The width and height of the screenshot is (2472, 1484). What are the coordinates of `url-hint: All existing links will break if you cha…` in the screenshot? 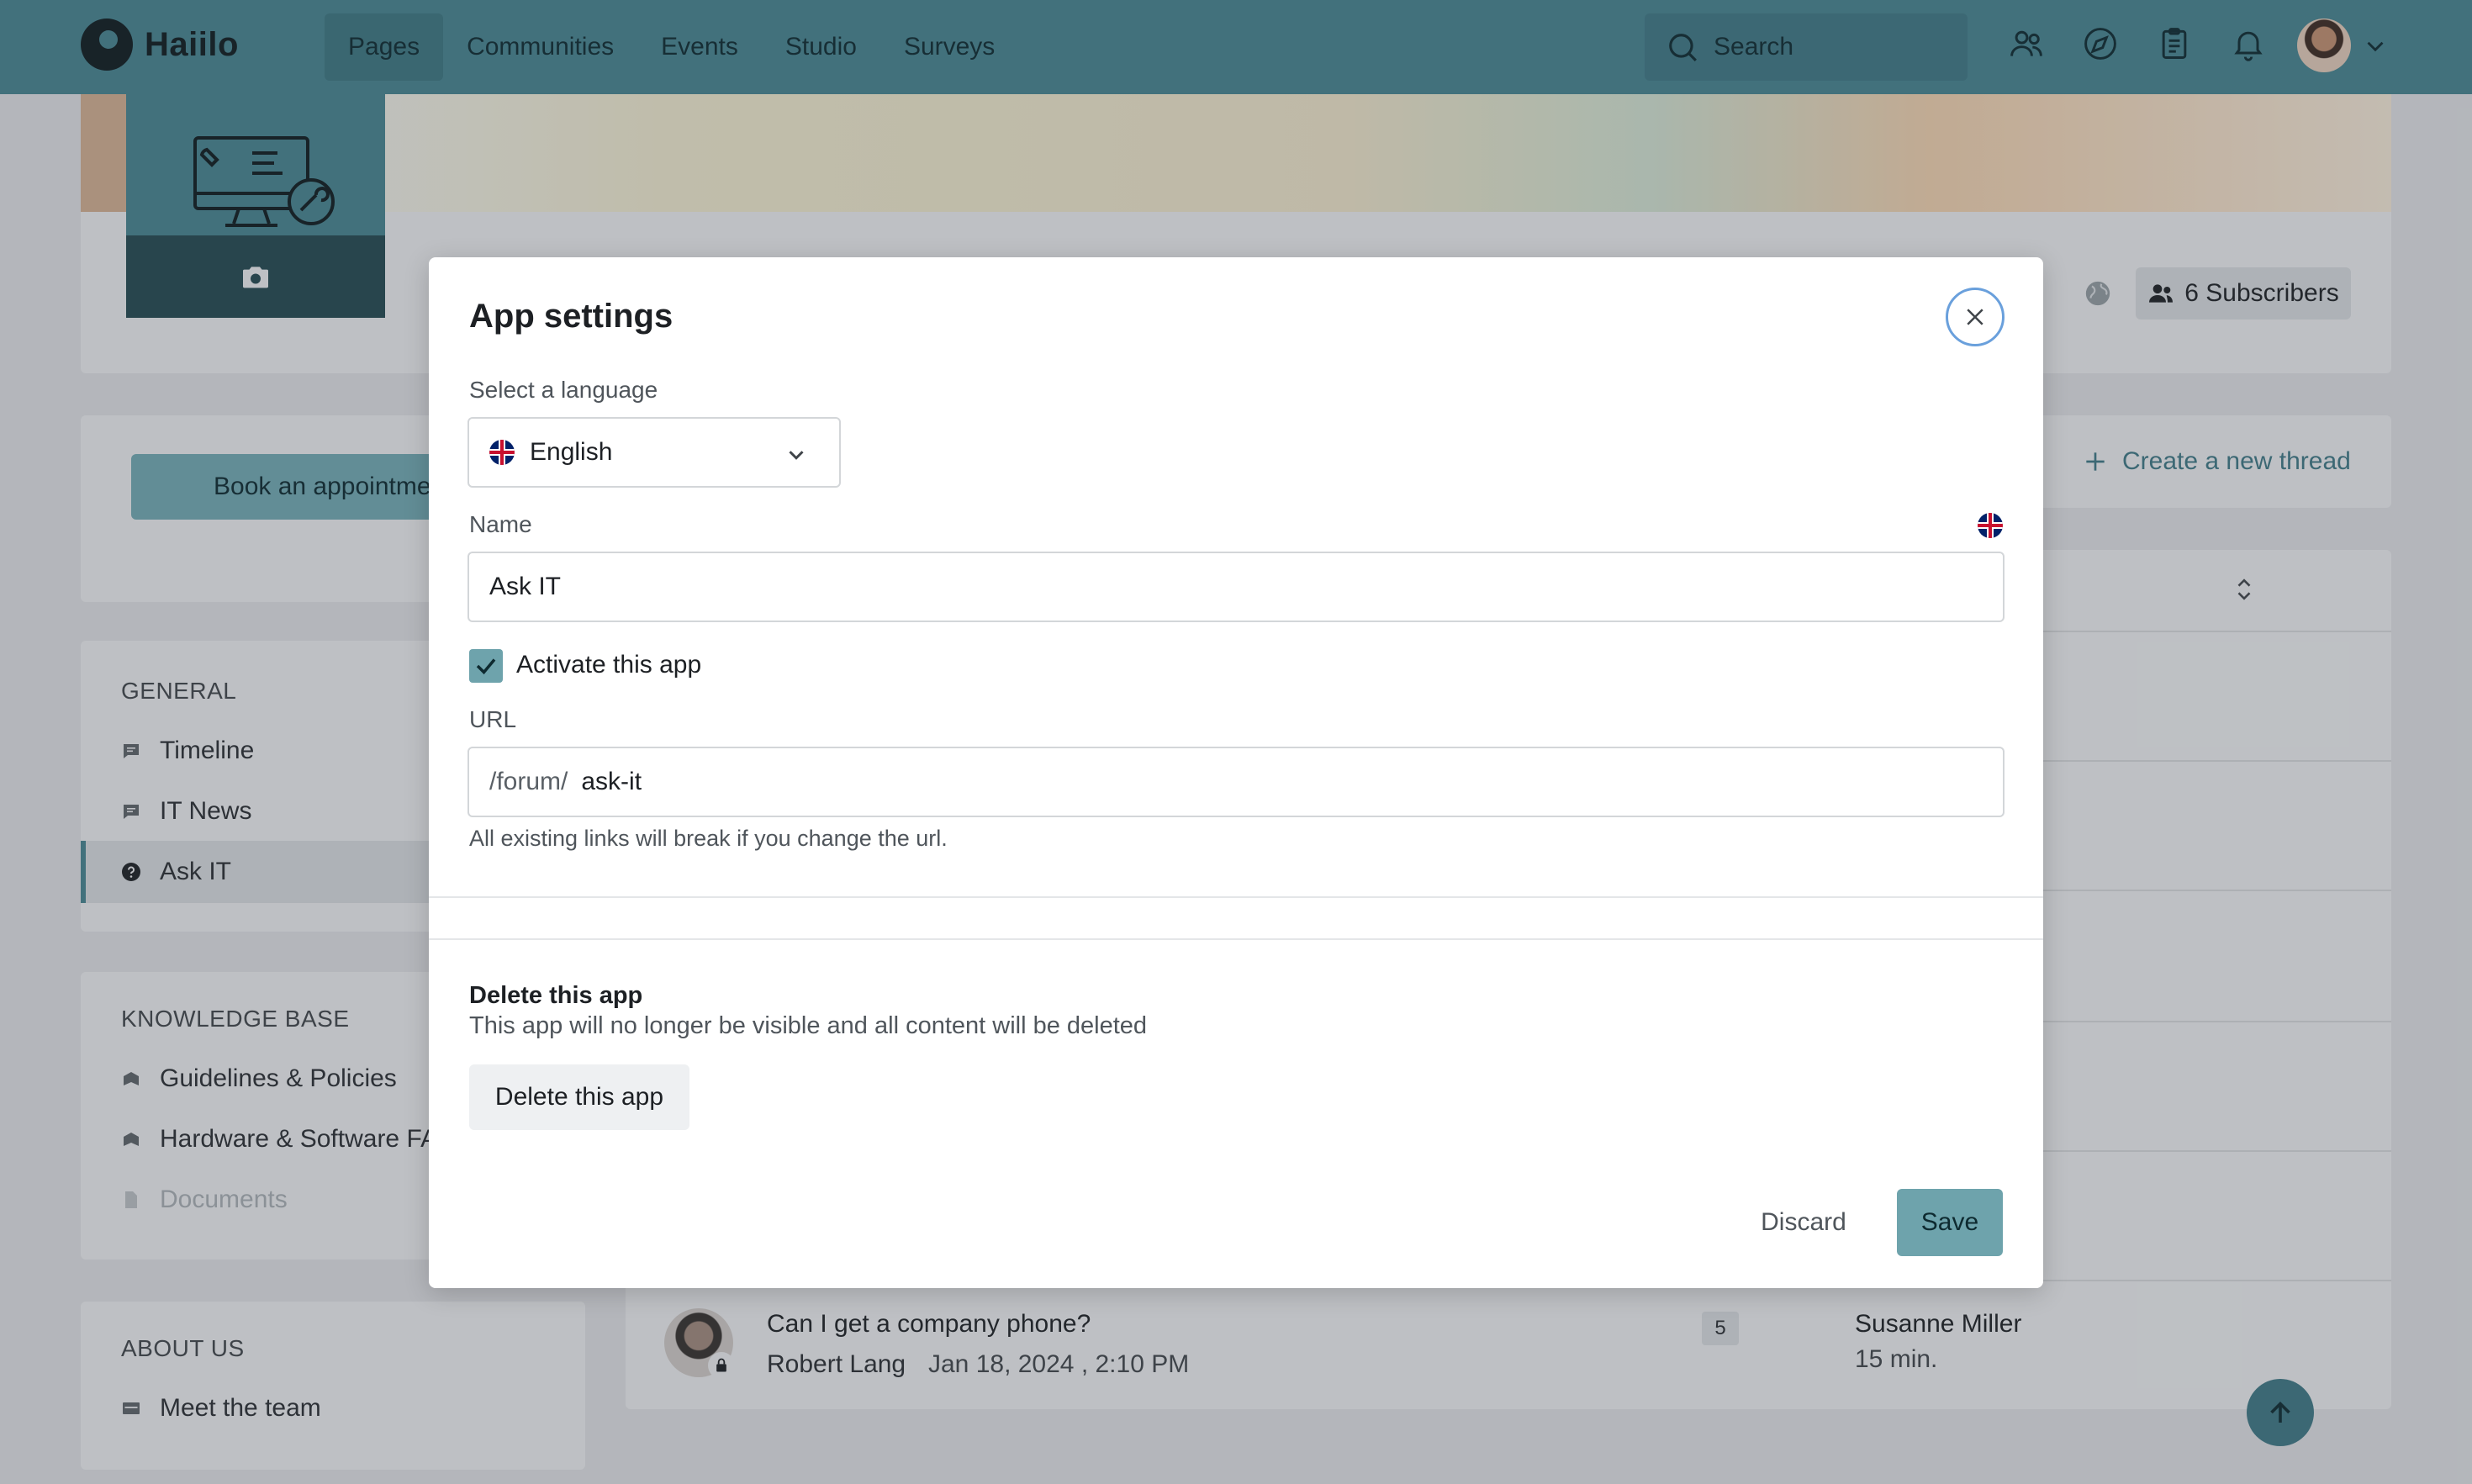 It's located at (708, 838).